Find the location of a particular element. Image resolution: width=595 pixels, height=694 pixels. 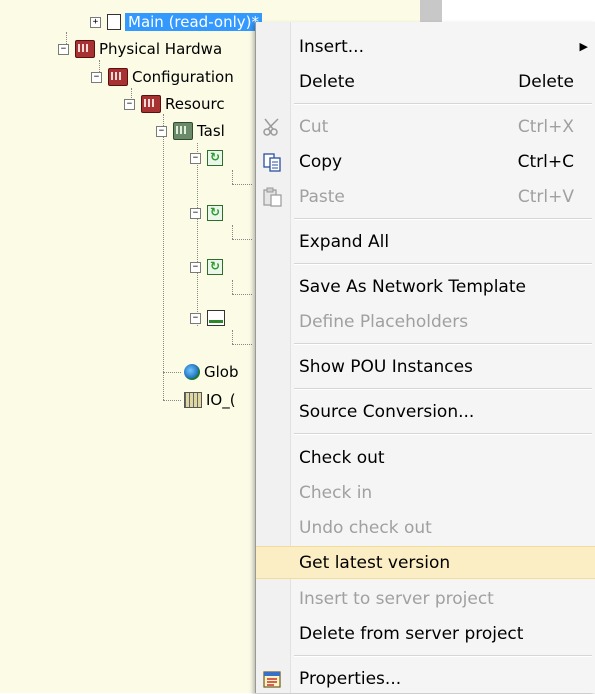

menu-item-label: Paste is located at coordinates (322, 196).